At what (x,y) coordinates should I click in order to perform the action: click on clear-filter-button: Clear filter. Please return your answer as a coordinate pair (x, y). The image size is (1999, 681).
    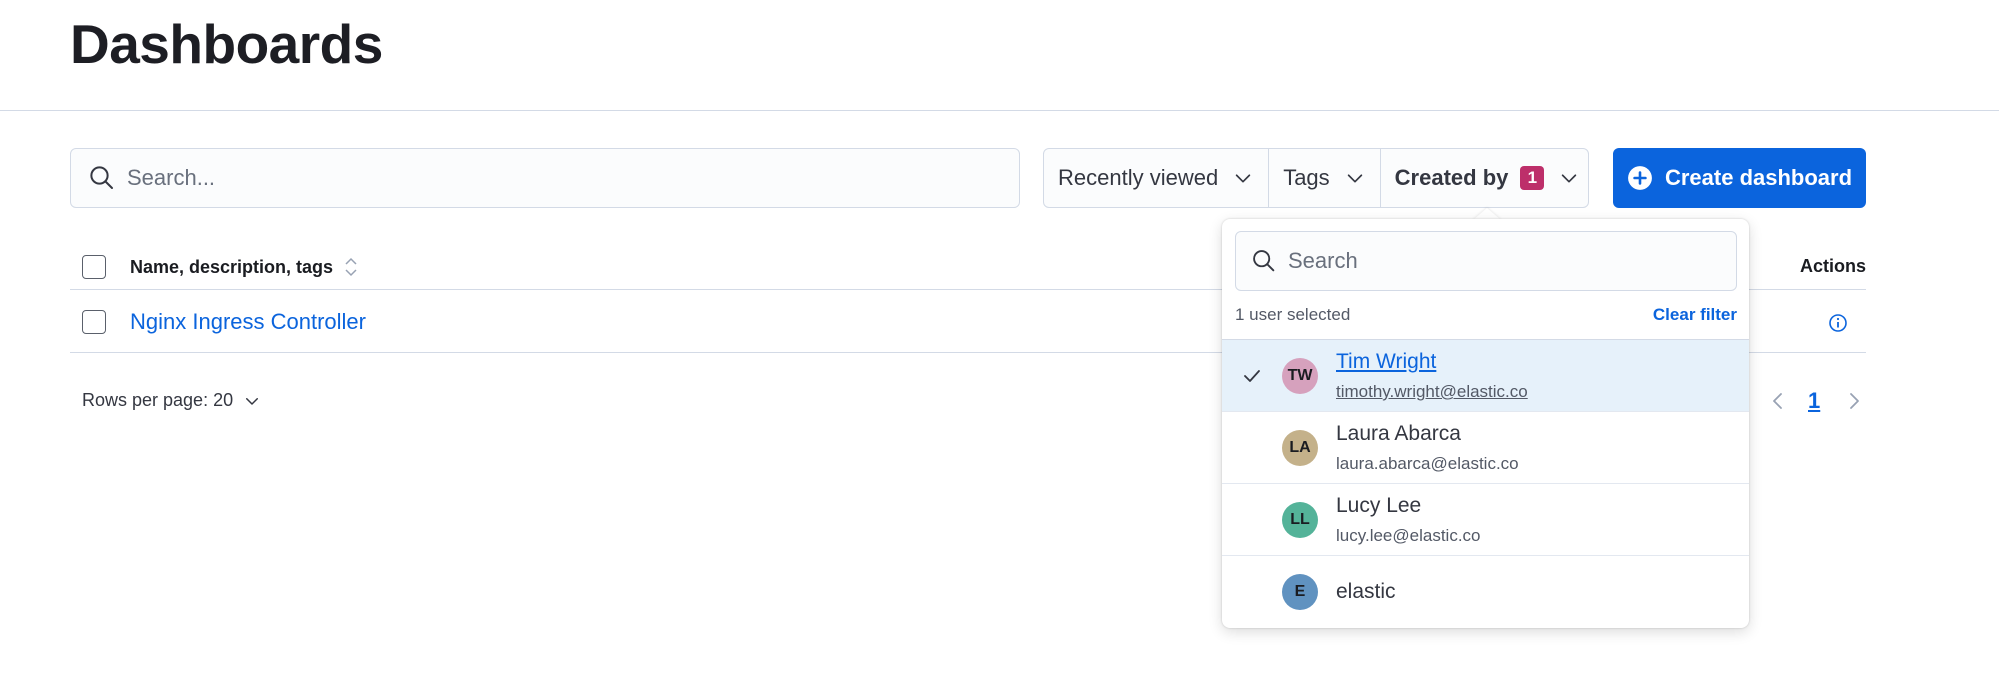
    Looking at the image, I should click on (1695, 315).